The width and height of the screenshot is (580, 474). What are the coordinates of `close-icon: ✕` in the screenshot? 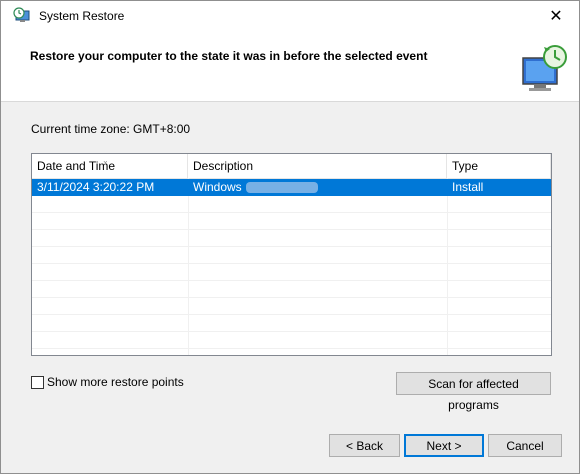 It's located at (556, 16).